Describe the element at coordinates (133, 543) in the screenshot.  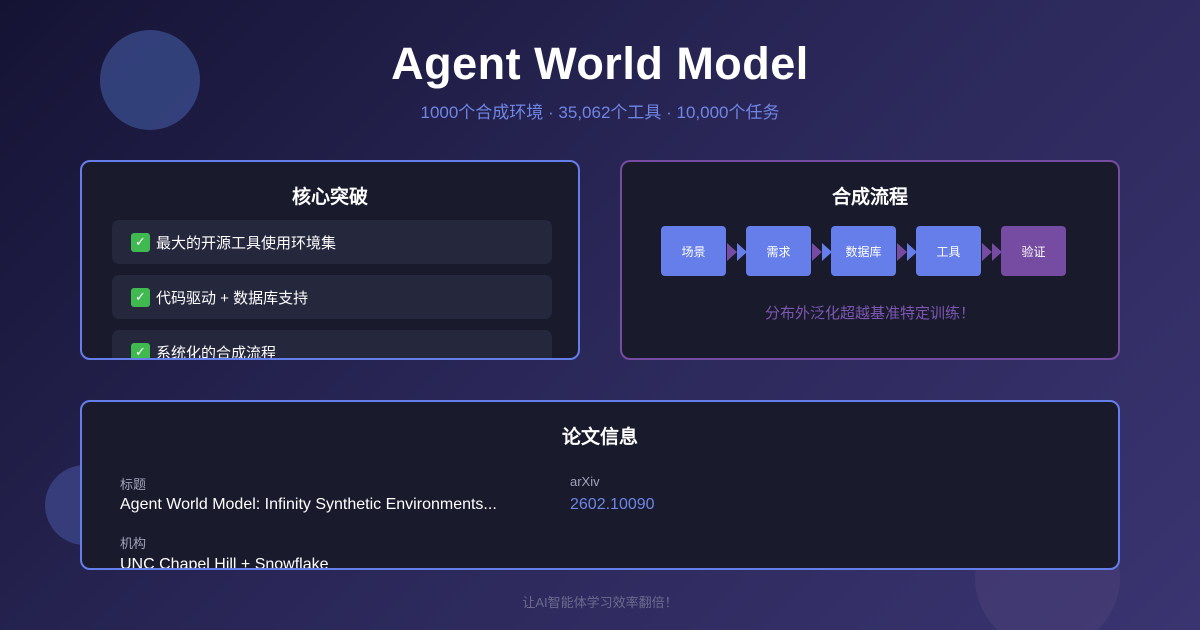
I see `org-label: 机构` at that location.